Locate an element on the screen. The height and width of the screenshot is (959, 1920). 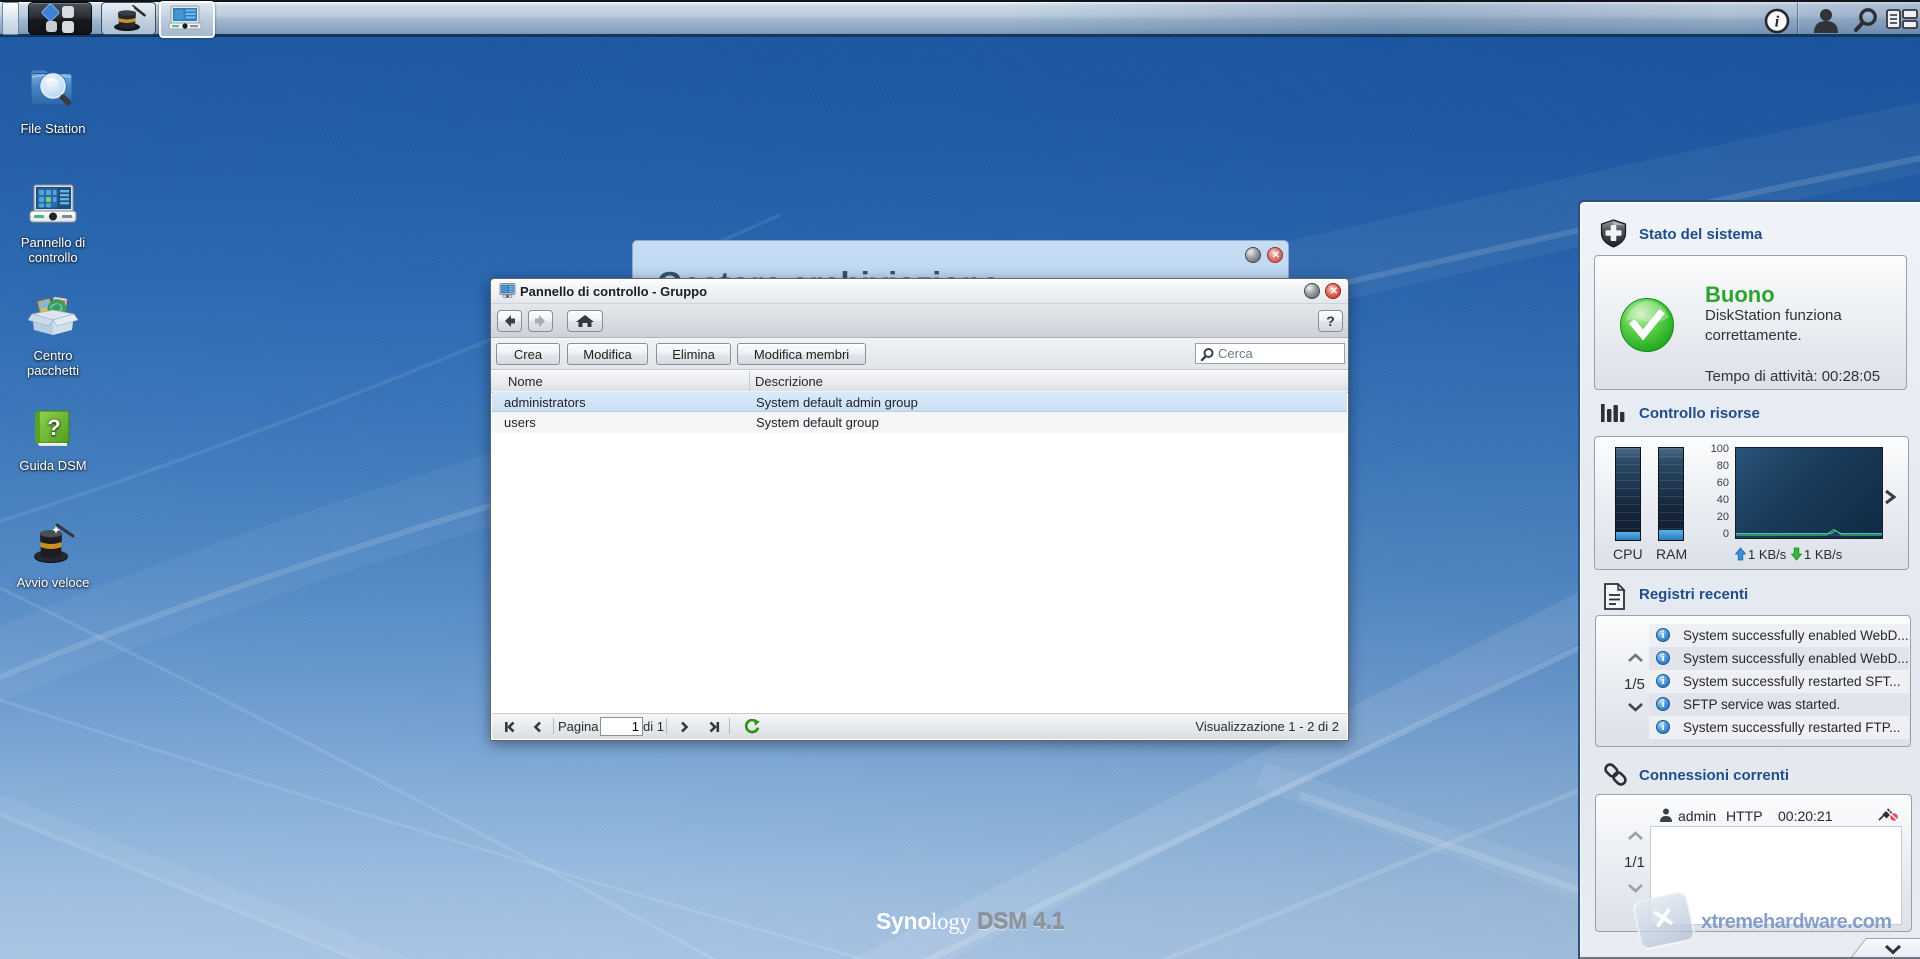
svg-text: i is located at coordinates (1777, 22).